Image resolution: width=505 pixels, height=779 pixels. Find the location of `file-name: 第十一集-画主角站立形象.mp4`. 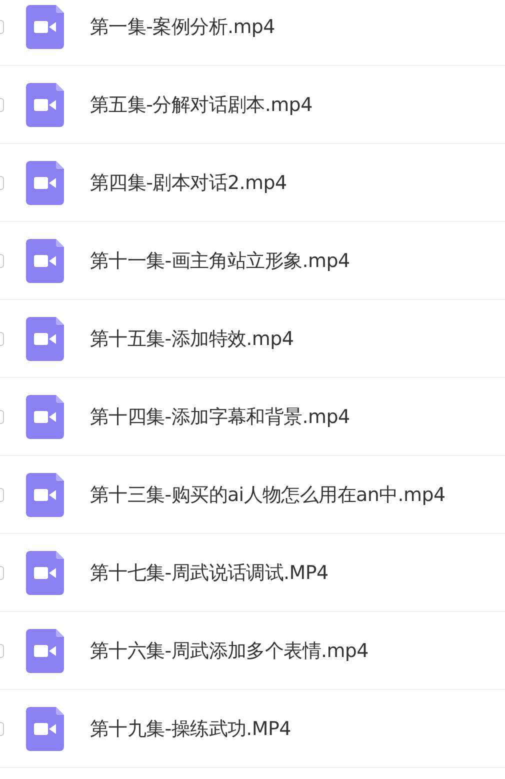

file-name: 第十一集-画主角站立形象.mp4 is located at coordinates (220, 261).